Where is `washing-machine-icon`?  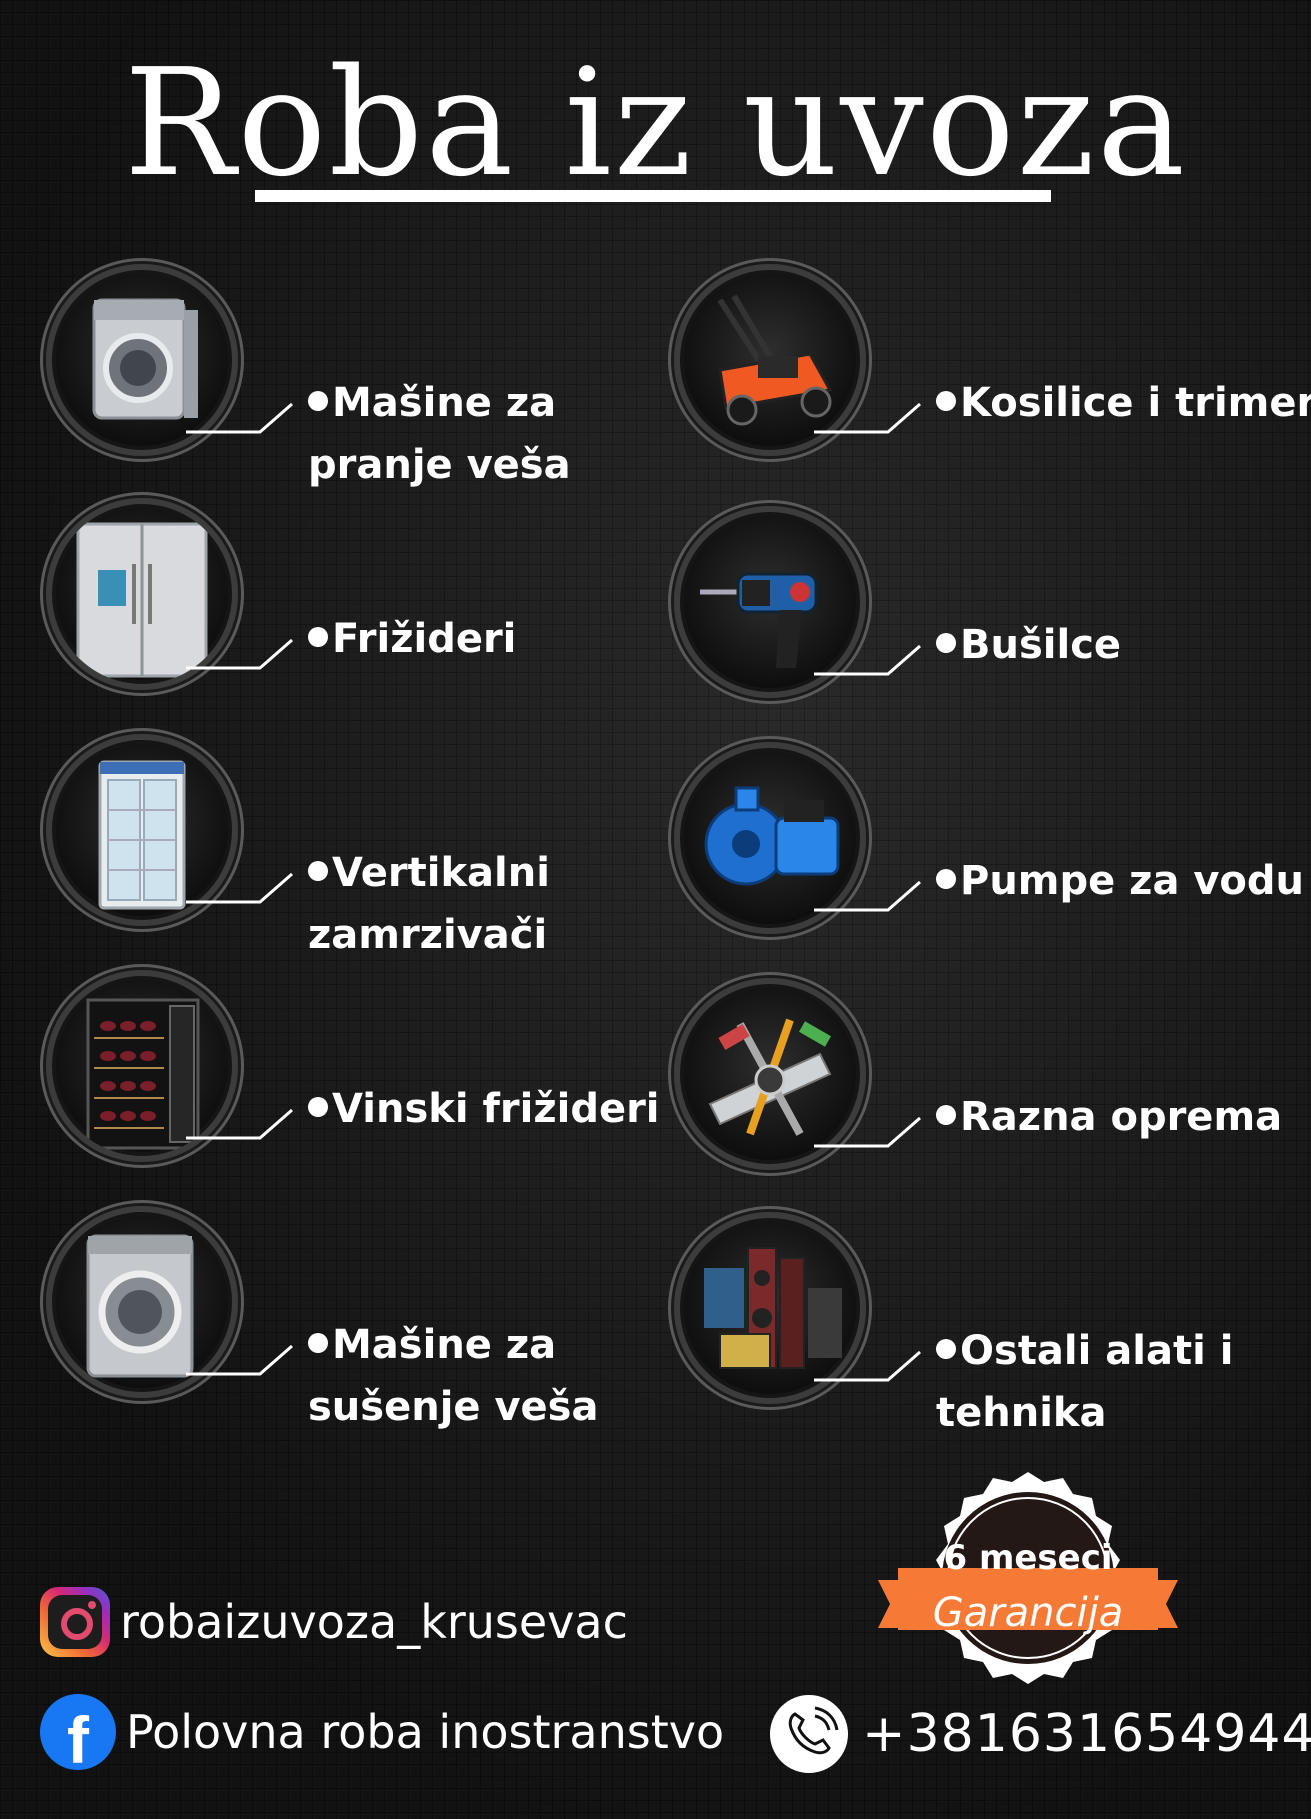 washing-machine-icon is located at coordinates (142, 360).